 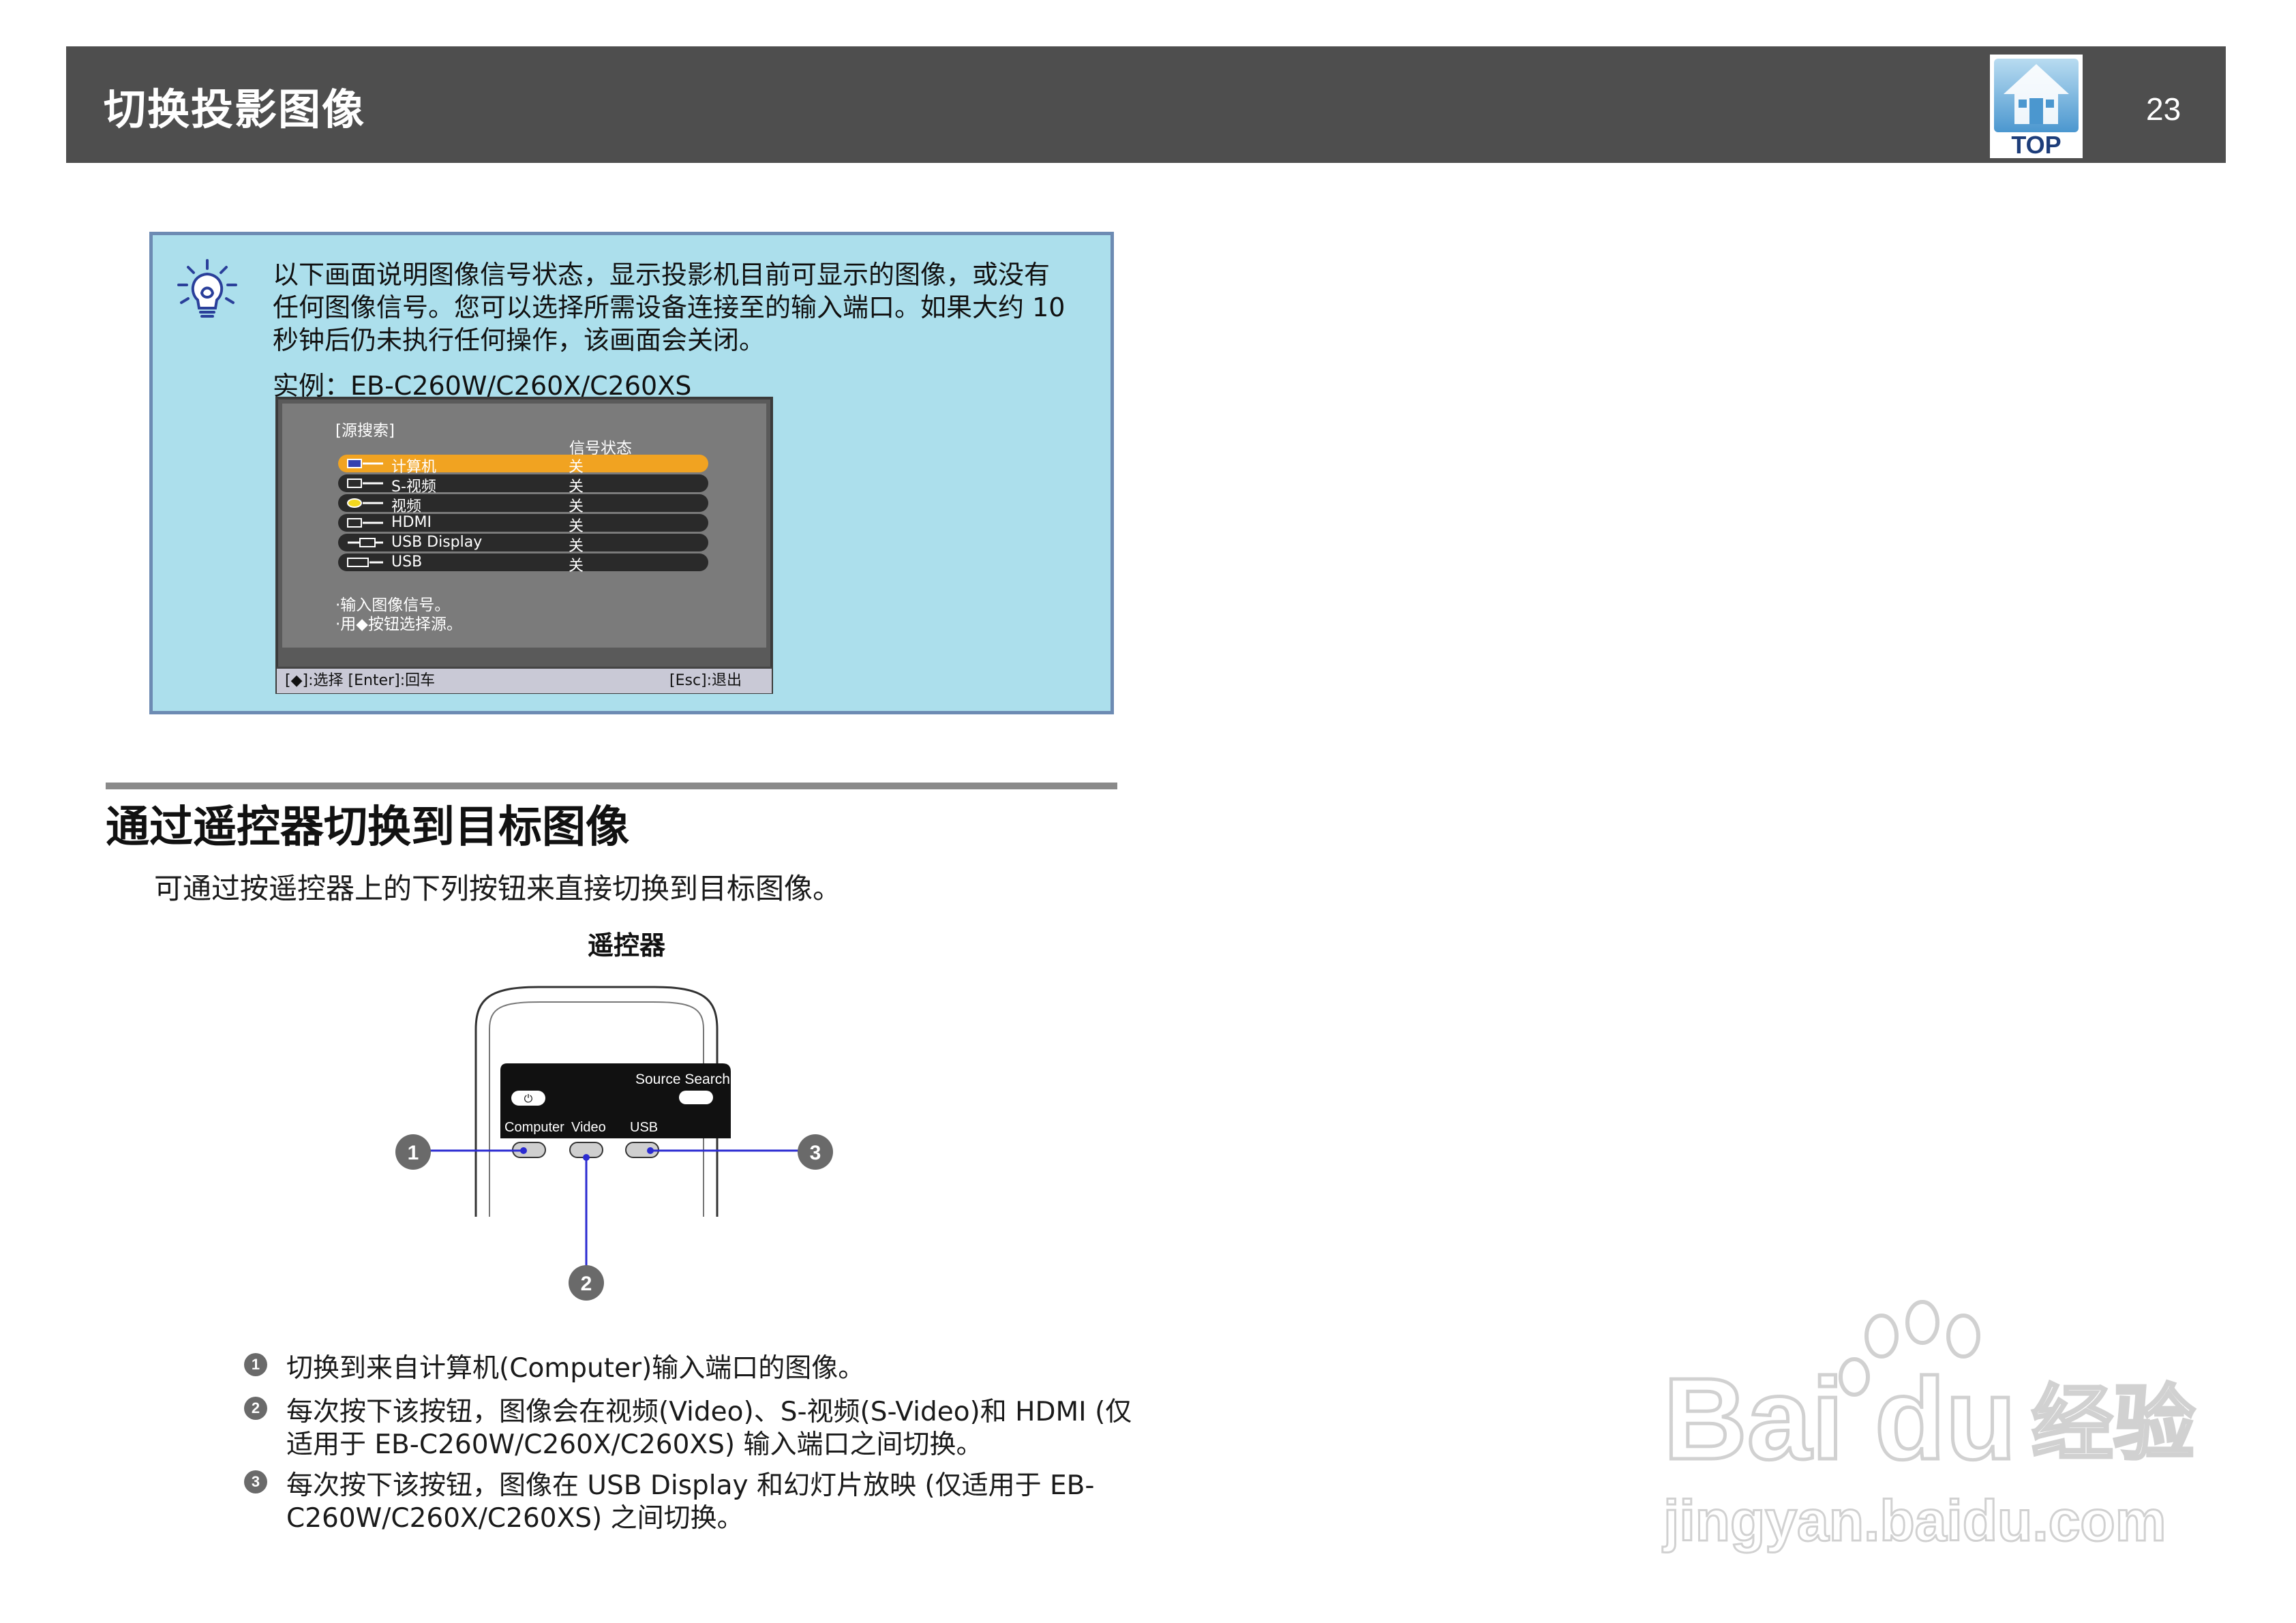 I want to click on list-marker-2: 2, so click(x=255, y=1408).